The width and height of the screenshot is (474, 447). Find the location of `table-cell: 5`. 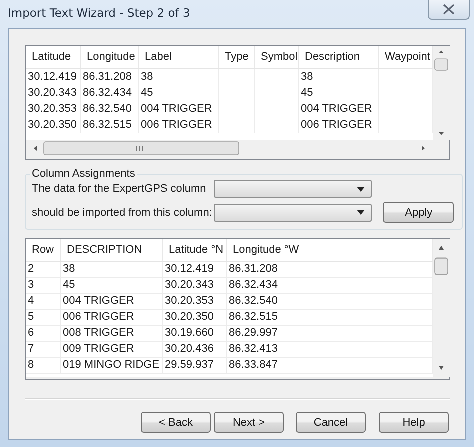

table-cell: 5 is located at coordinates (43, 317).